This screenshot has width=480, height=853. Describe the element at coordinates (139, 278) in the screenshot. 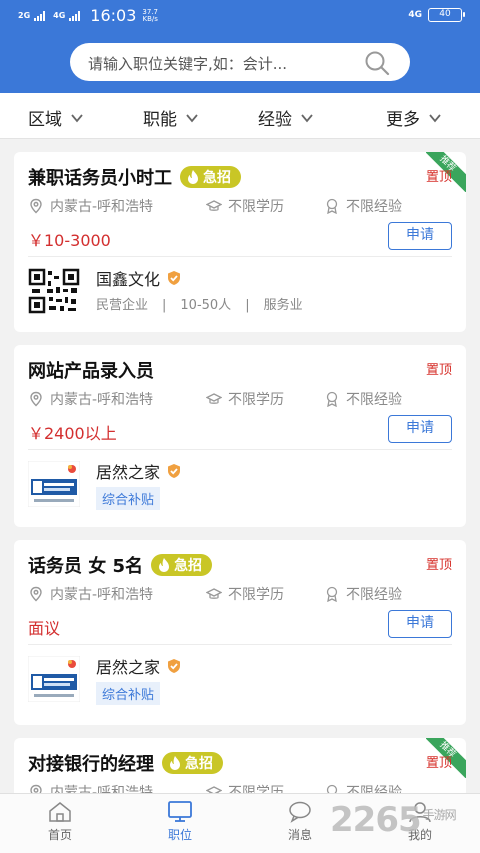

I see `company-name: 国鑫文化` at that location.